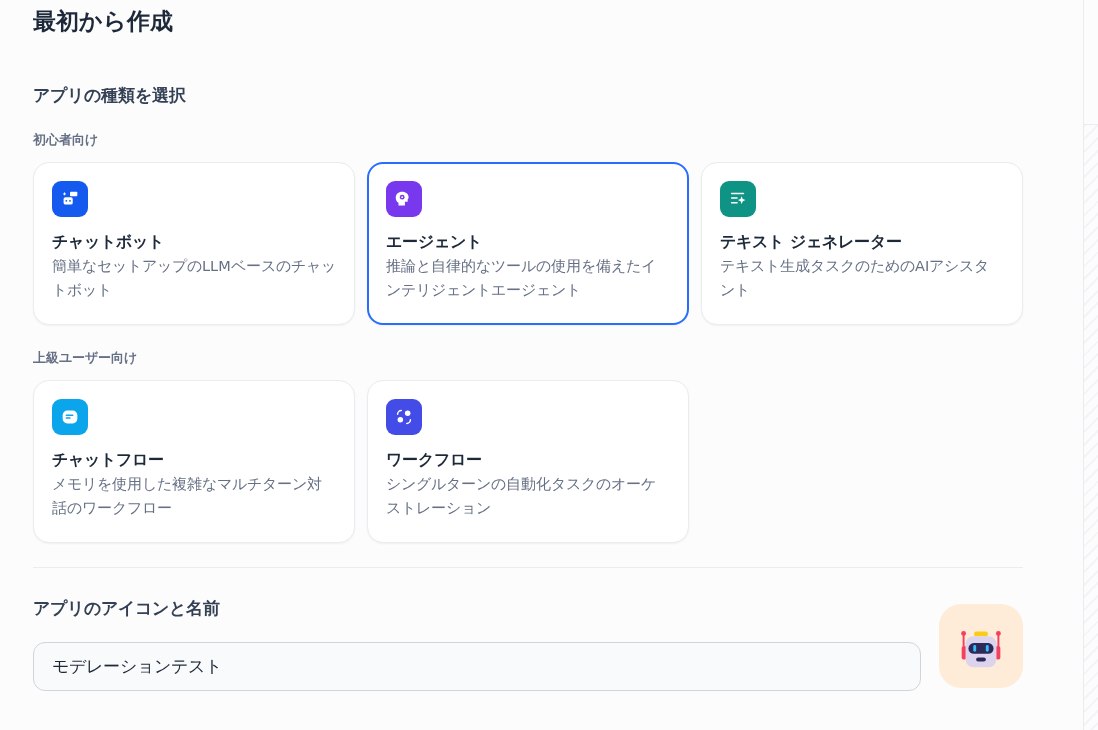 This screenshot has width=1098, height=730. I want to click on card-description: シングルターンの自動化タスクのオーケストレーション, so click(521, 496).